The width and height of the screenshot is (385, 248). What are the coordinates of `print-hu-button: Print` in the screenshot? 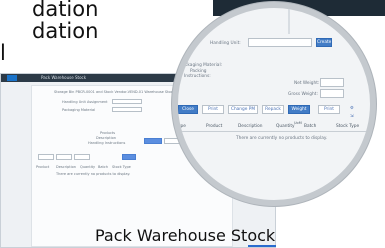 It's located at (329, 109).